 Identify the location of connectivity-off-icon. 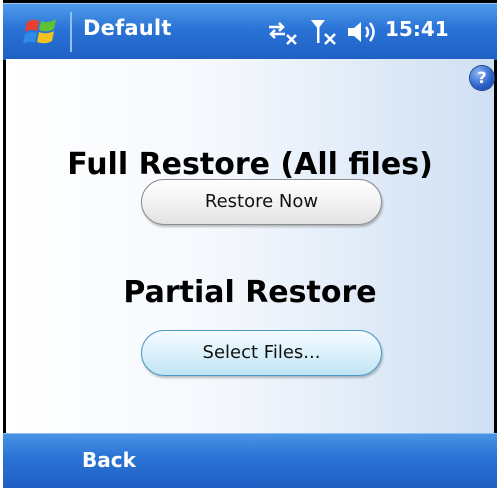
(282, 32).